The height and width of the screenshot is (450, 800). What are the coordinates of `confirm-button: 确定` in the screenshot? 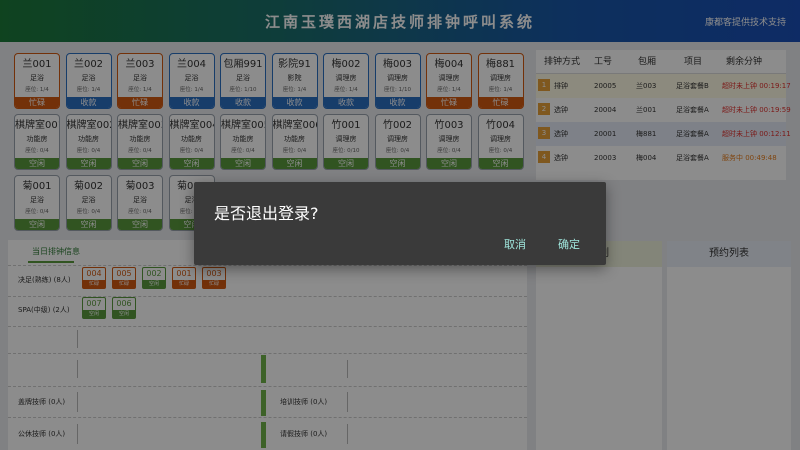 It's located at (569, 244).